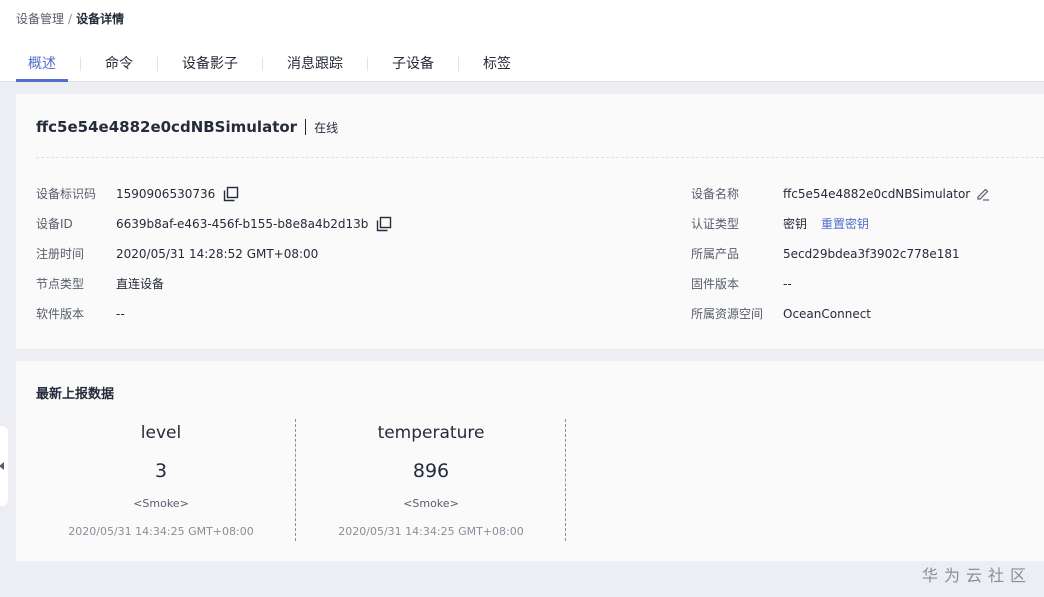 The image size is (1044, 597). I want to click on info-row-product: 所属产品 5ecd29bdea3f3902c778e181, so click(825, 254).